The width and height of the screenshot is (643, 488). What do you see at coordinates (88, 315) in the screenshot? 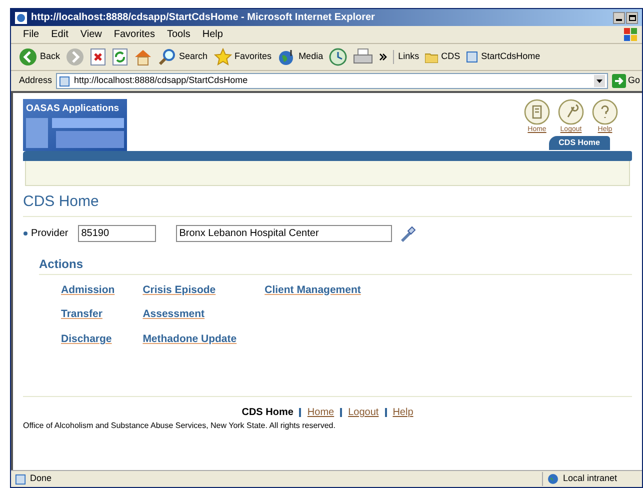
I see `action-link: Transfer` at bounding box center [88, 315].